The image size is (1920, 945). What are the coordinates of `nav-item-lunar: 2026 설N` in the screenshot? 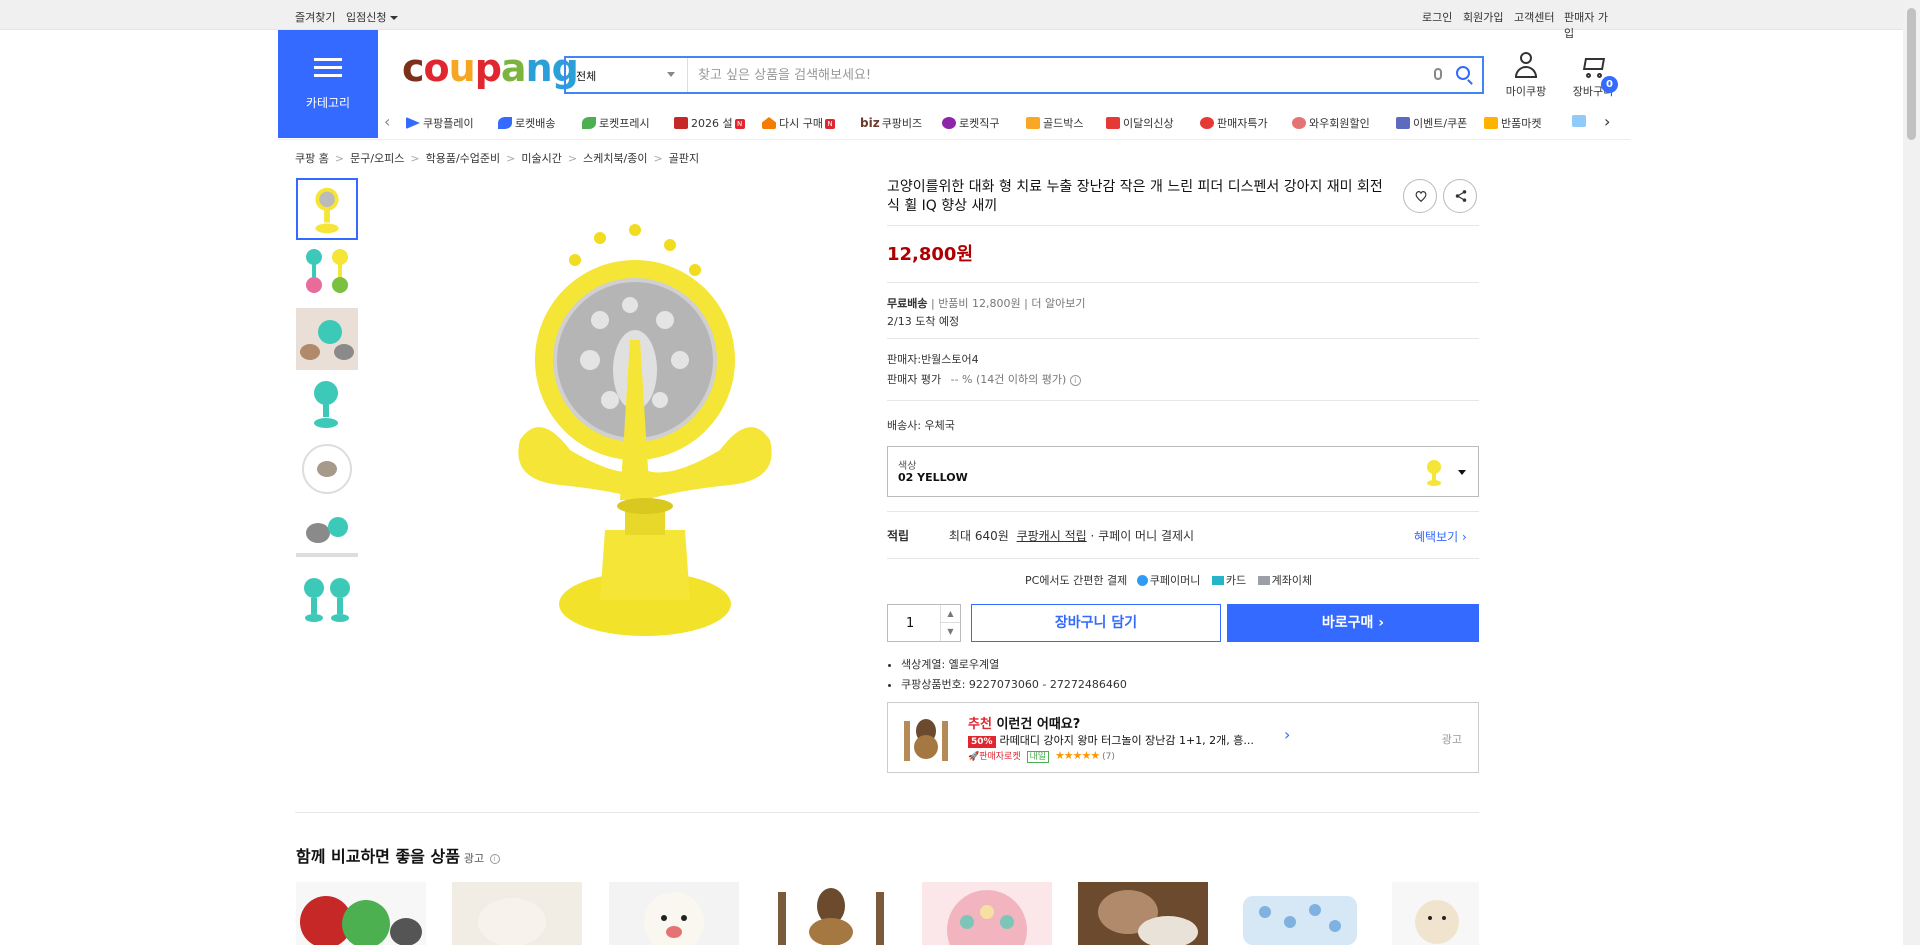 It's located at (709, 123).